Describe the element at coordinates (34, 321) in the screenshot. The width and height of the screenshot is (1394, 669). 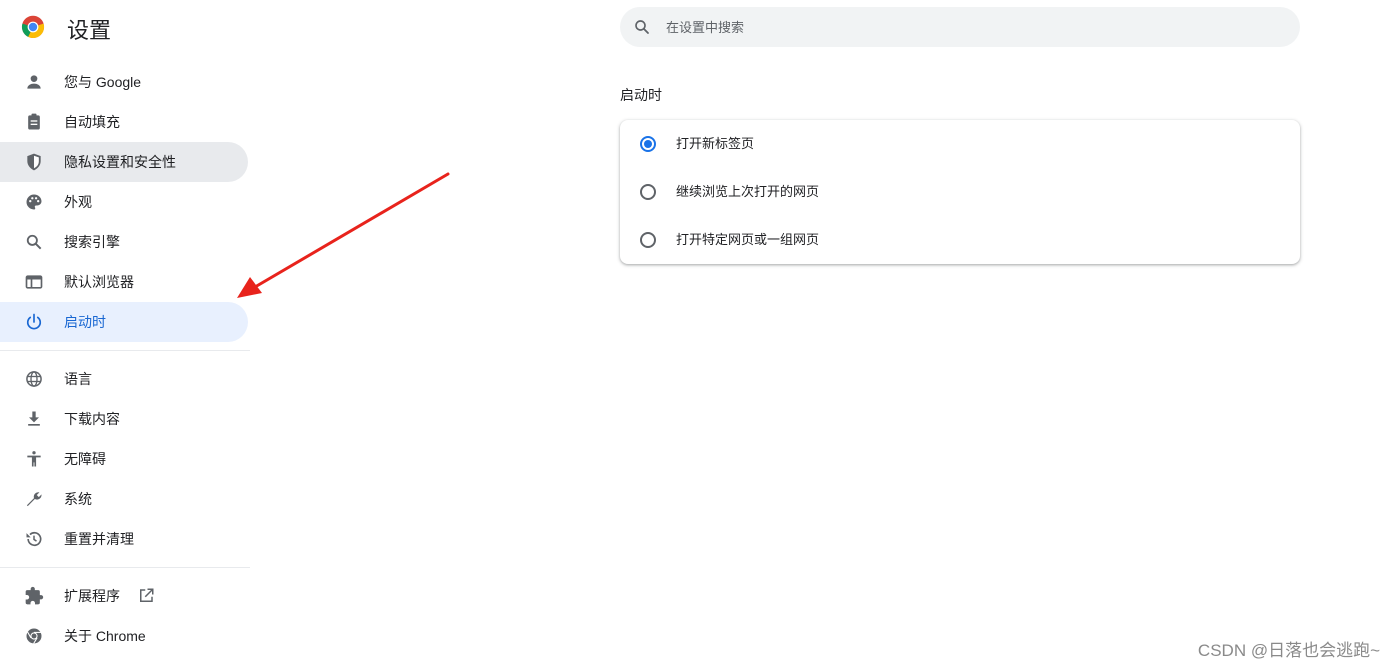
I see `power-icon` at that location.